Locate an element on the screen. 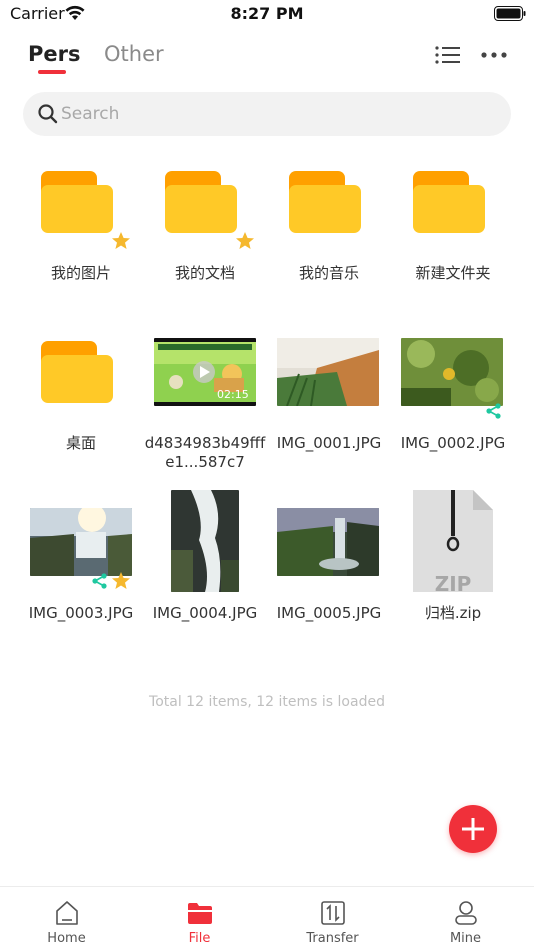 The height and width of the screenshot is (950, 534). item-name: 新建文件夹 is located at coordinates (453, 273).